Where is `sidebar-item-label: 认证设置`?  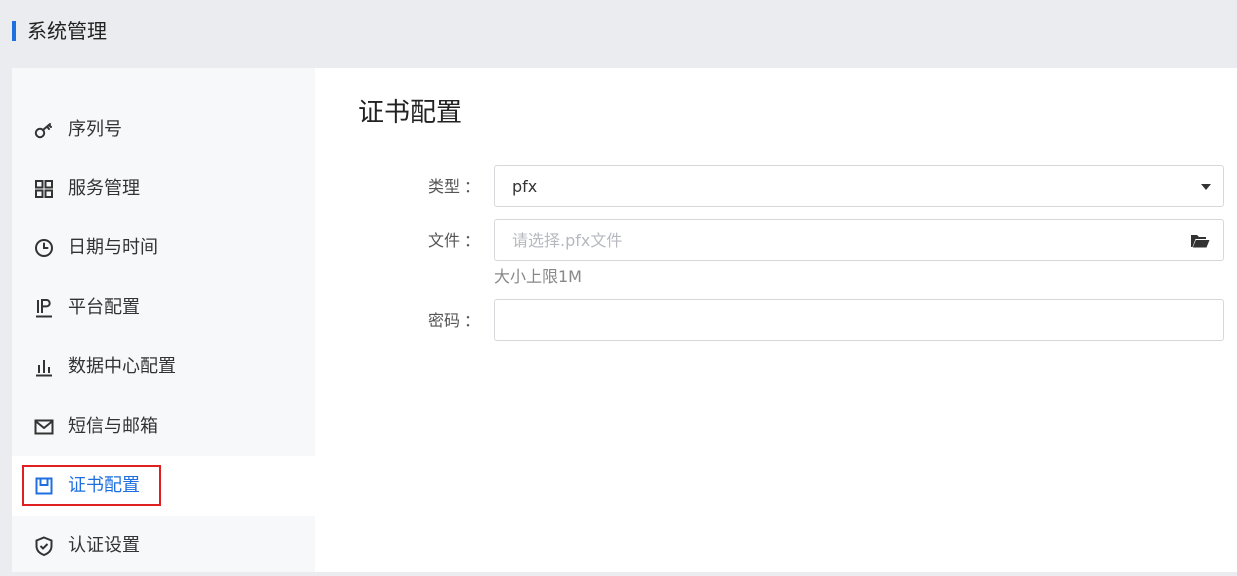
sidebar-item-label: 认证设置 is located at coordinates (104, 545).